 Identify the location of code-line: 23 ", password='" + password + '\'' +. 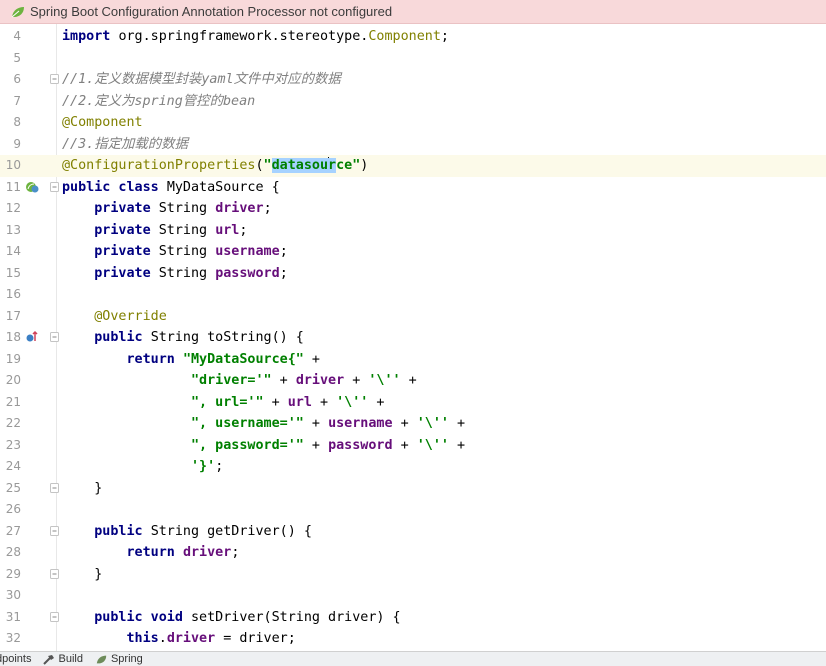
(413, 446).